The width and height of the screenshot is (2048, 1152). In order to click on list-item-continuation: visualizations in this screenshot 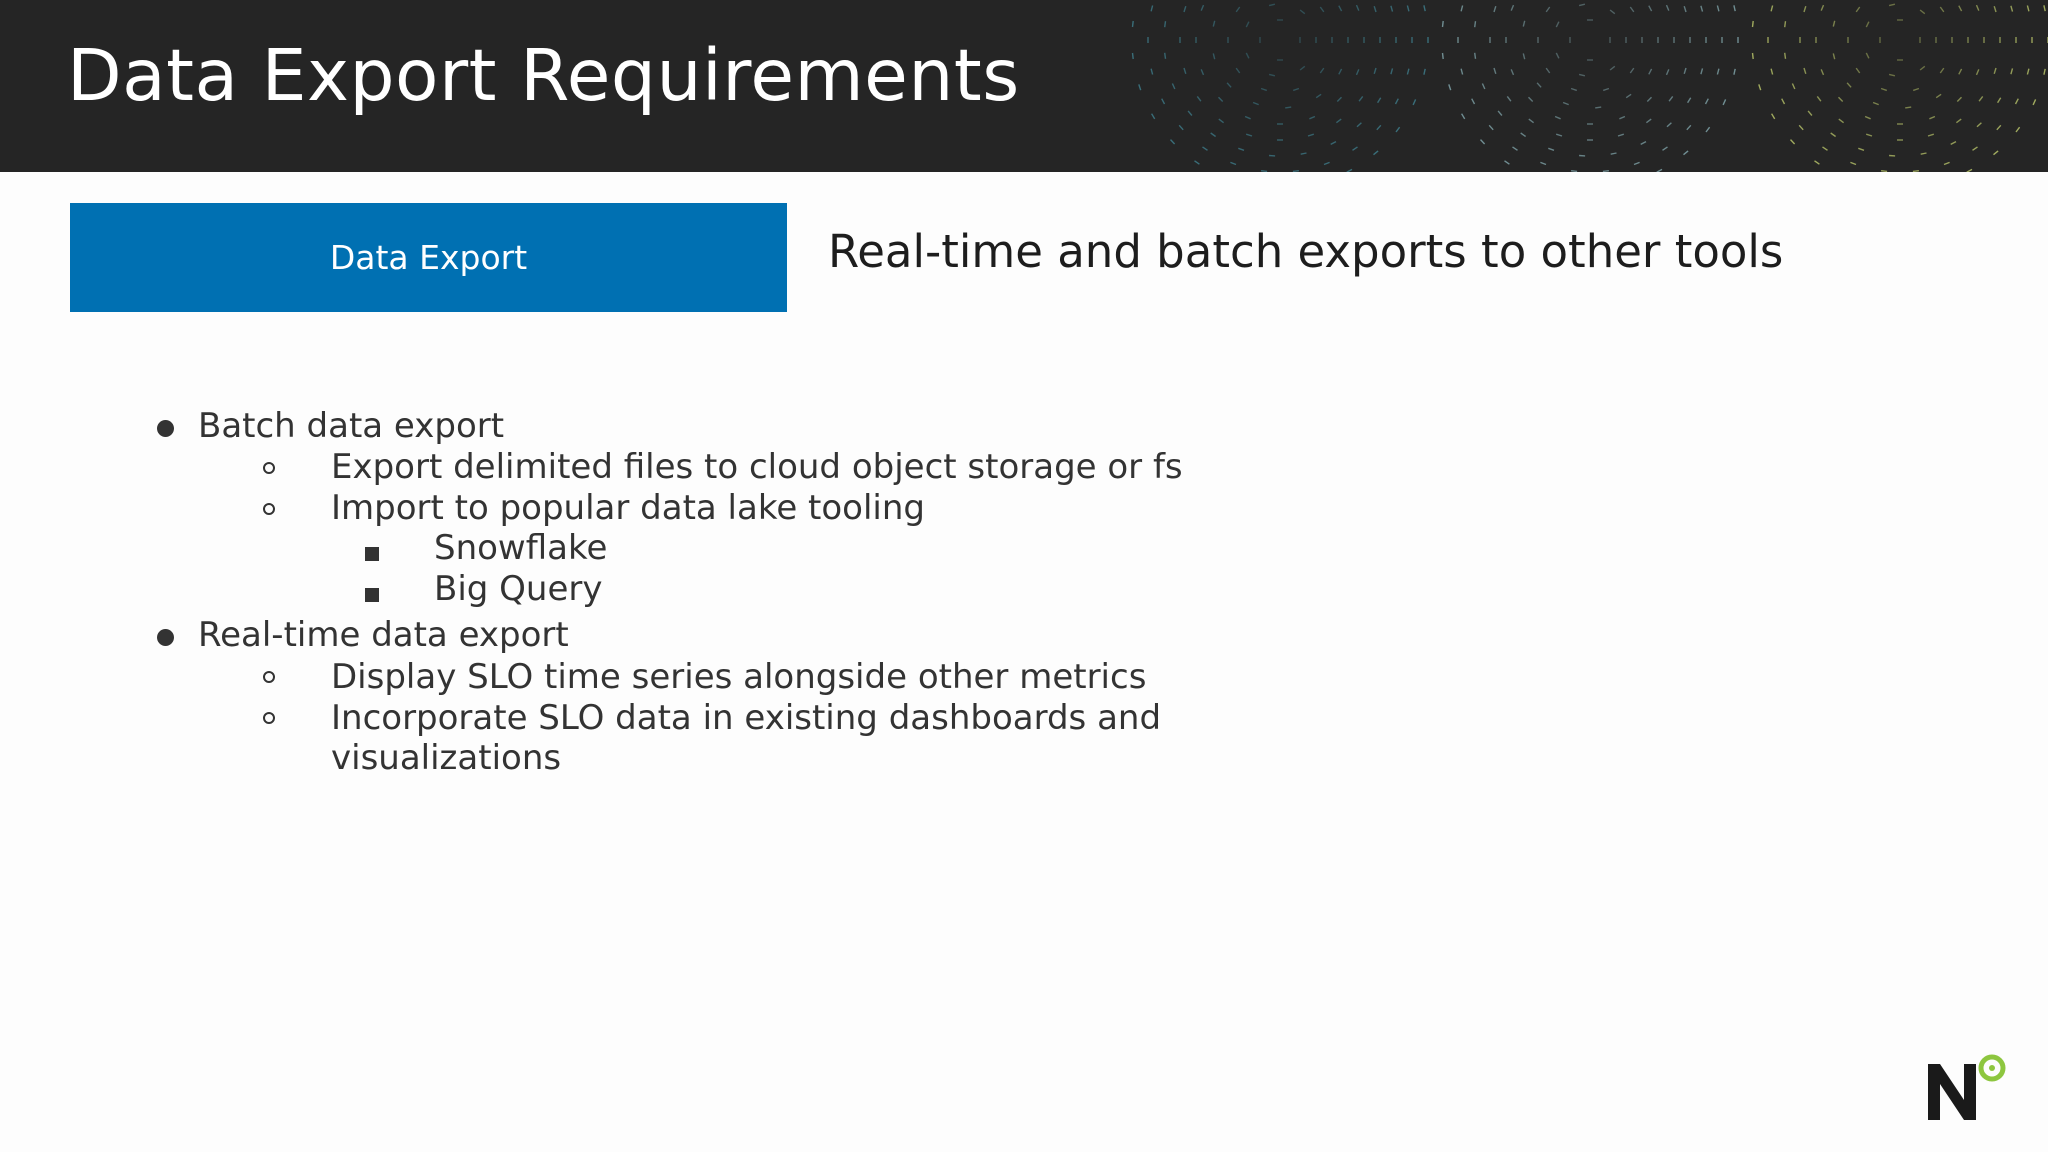, I will do `click(446, 758)`.